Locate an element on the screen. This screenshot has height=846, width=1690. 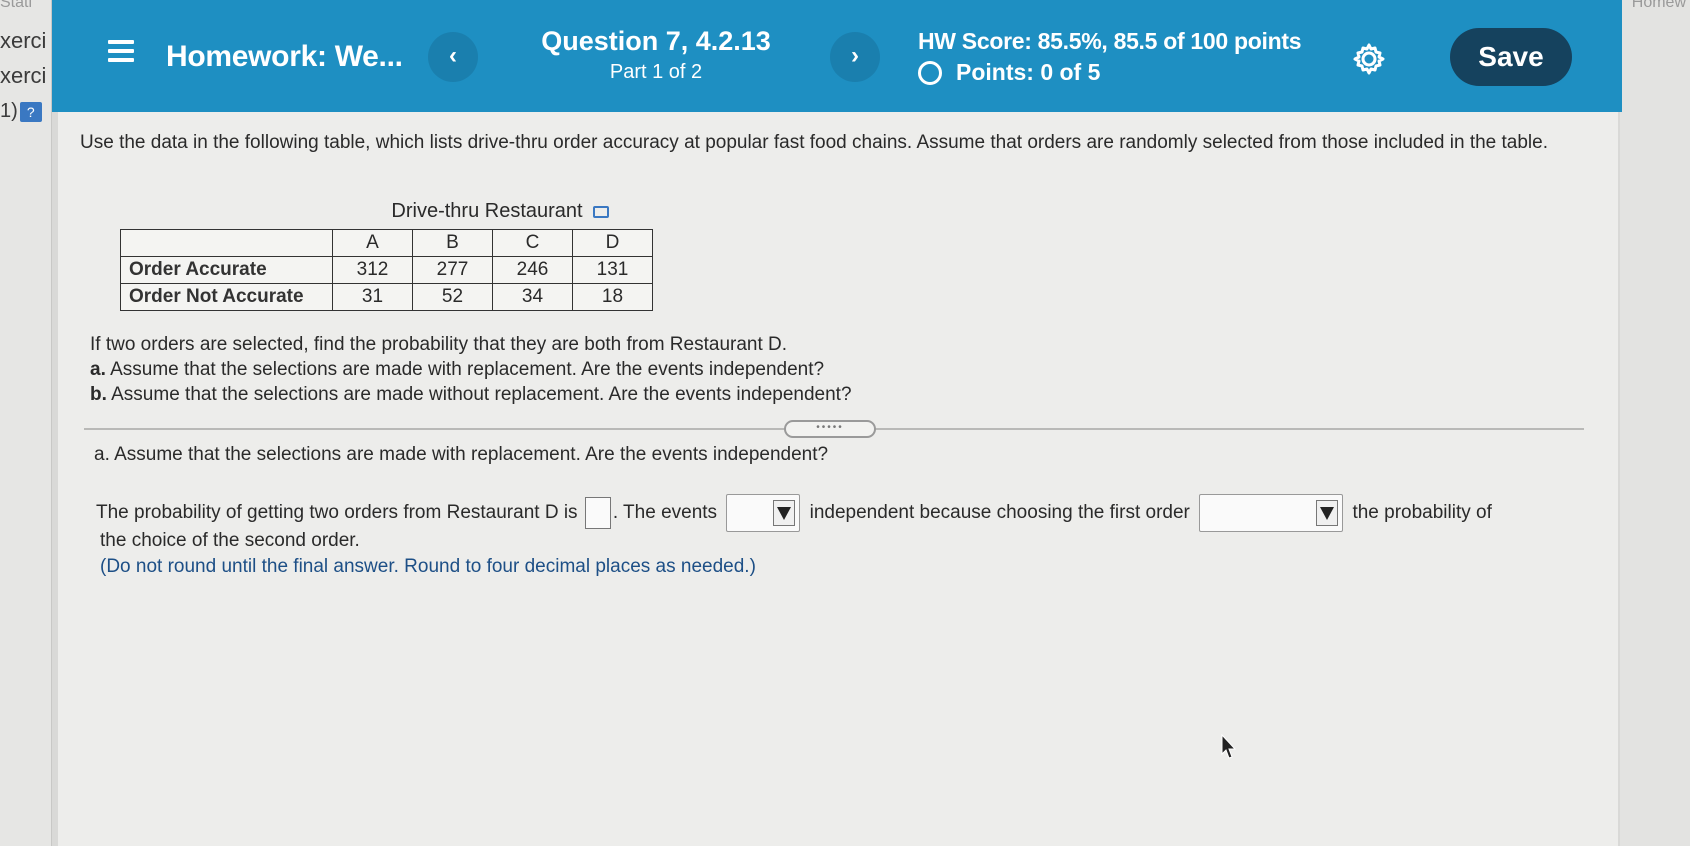
table-cell: 31 is located at coordinates (372, 297).